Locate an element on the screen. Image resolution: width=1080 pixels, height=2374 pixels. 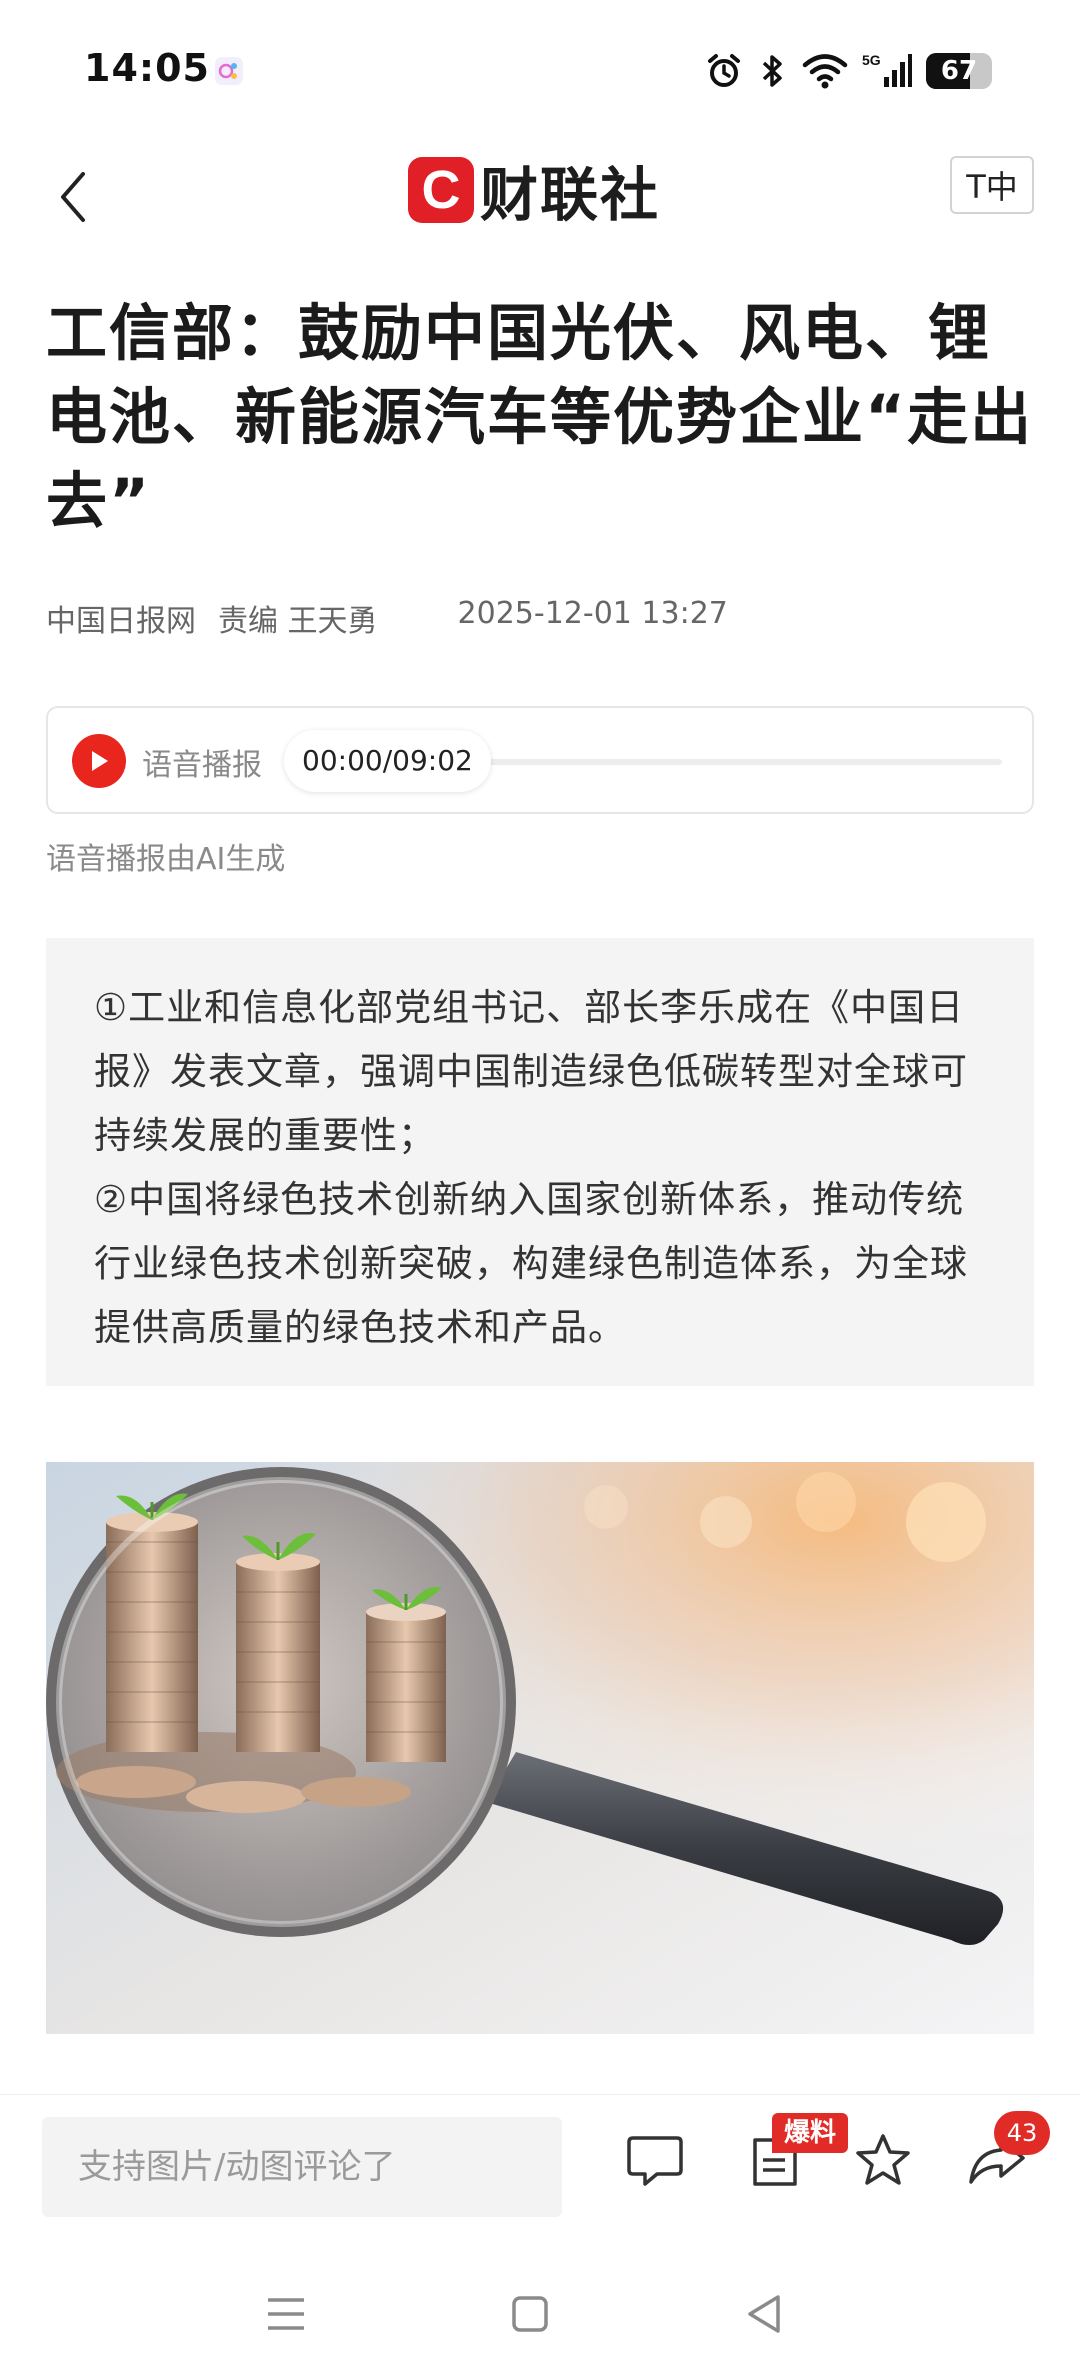
5g-signal-icon: 5G is located at coordinates (887, 69).